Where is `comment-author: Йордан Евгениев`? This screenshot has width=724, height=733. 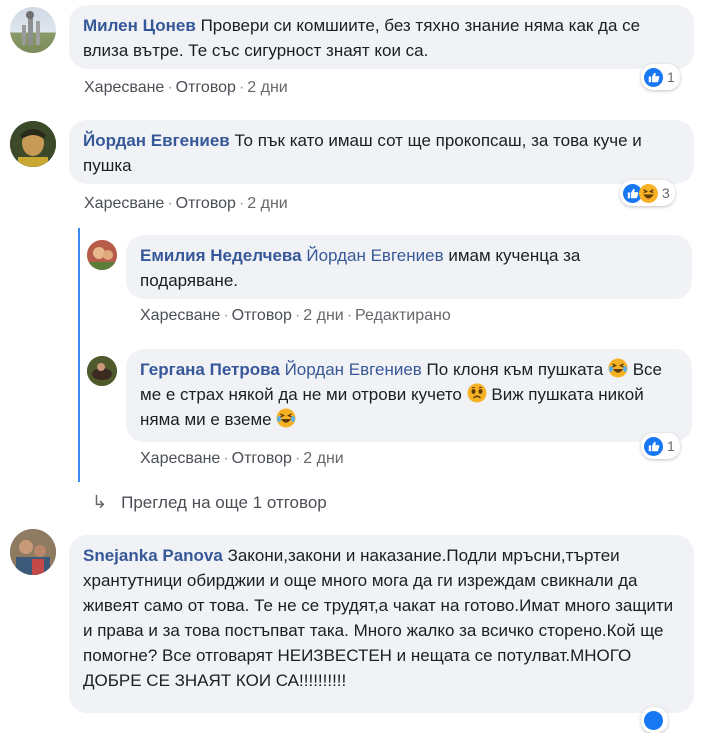 comment-author: Йордан Евгениев is located at coordinates (156, 140).